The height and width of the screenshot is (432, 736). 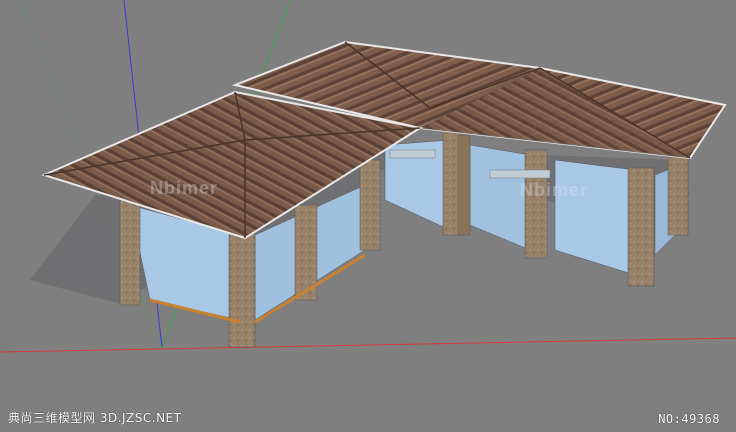 What do you see at coordinates (595, 217) in the screenshot?
I see `right-wing-glass` at bounding box center [595, 217].